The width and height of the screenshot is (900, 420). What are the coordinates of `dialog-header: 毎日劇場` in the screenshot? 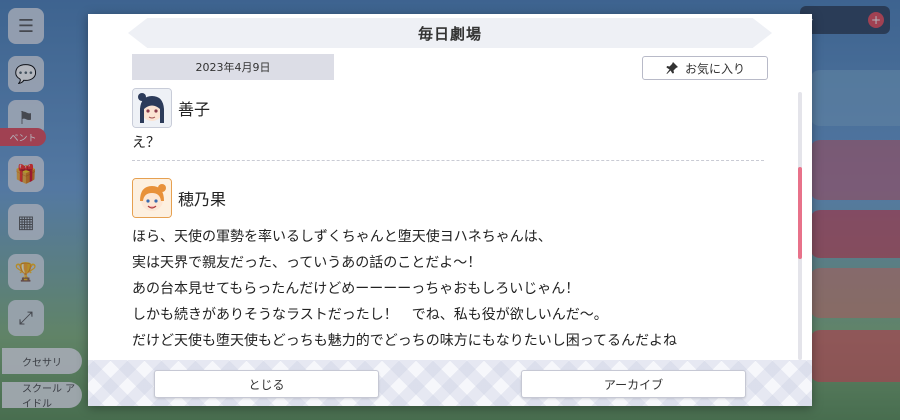 It's located at (450, 33).